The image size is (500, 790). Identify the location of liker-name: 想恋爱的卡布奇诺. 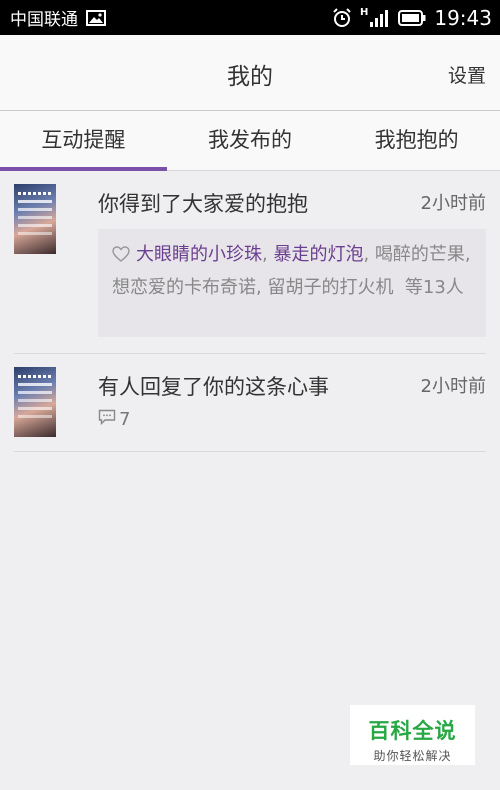
(184, 287).